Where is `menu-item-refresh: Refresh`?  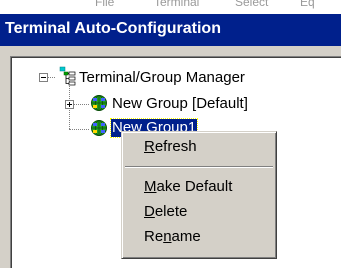
menu-item-refresh: Refresh is located at coordinates (170, 147).